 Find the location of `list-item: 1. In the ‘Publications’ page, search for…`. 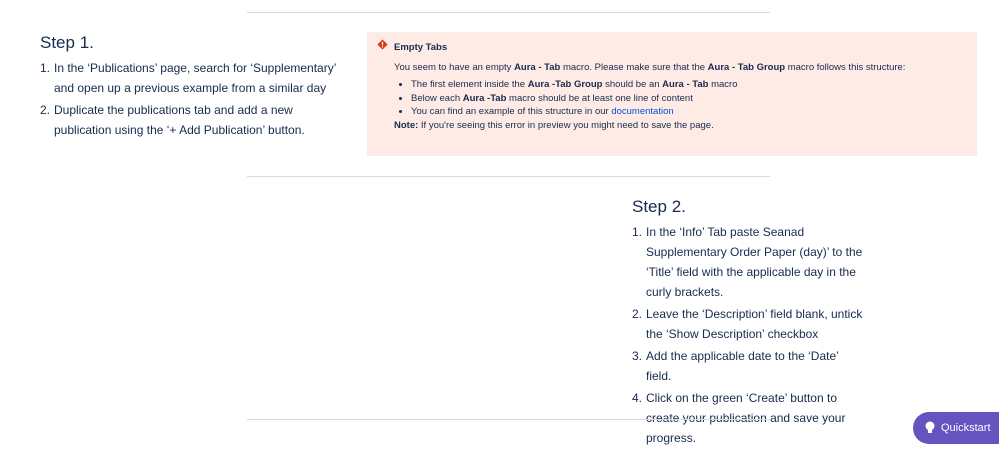

list-item: 1. In the ‘Publications’ page, search for… is located at coordinates (188, 78).